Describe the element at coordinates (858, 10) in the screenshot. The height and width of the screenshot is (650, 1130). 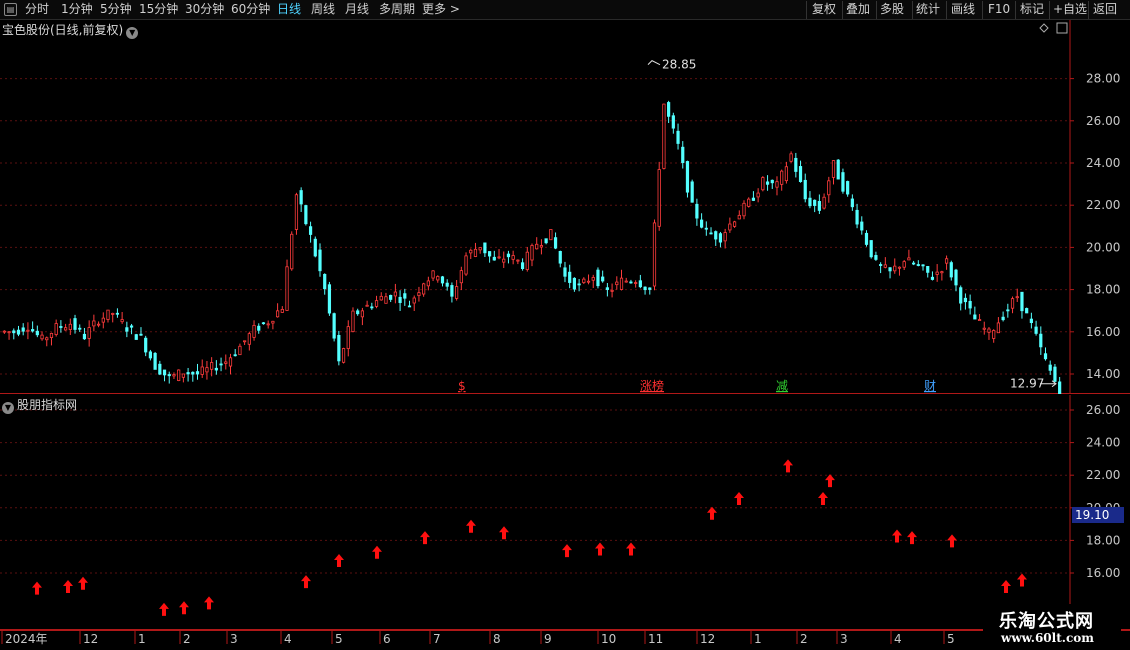
I see `overlay-button: 叠加` at that location.